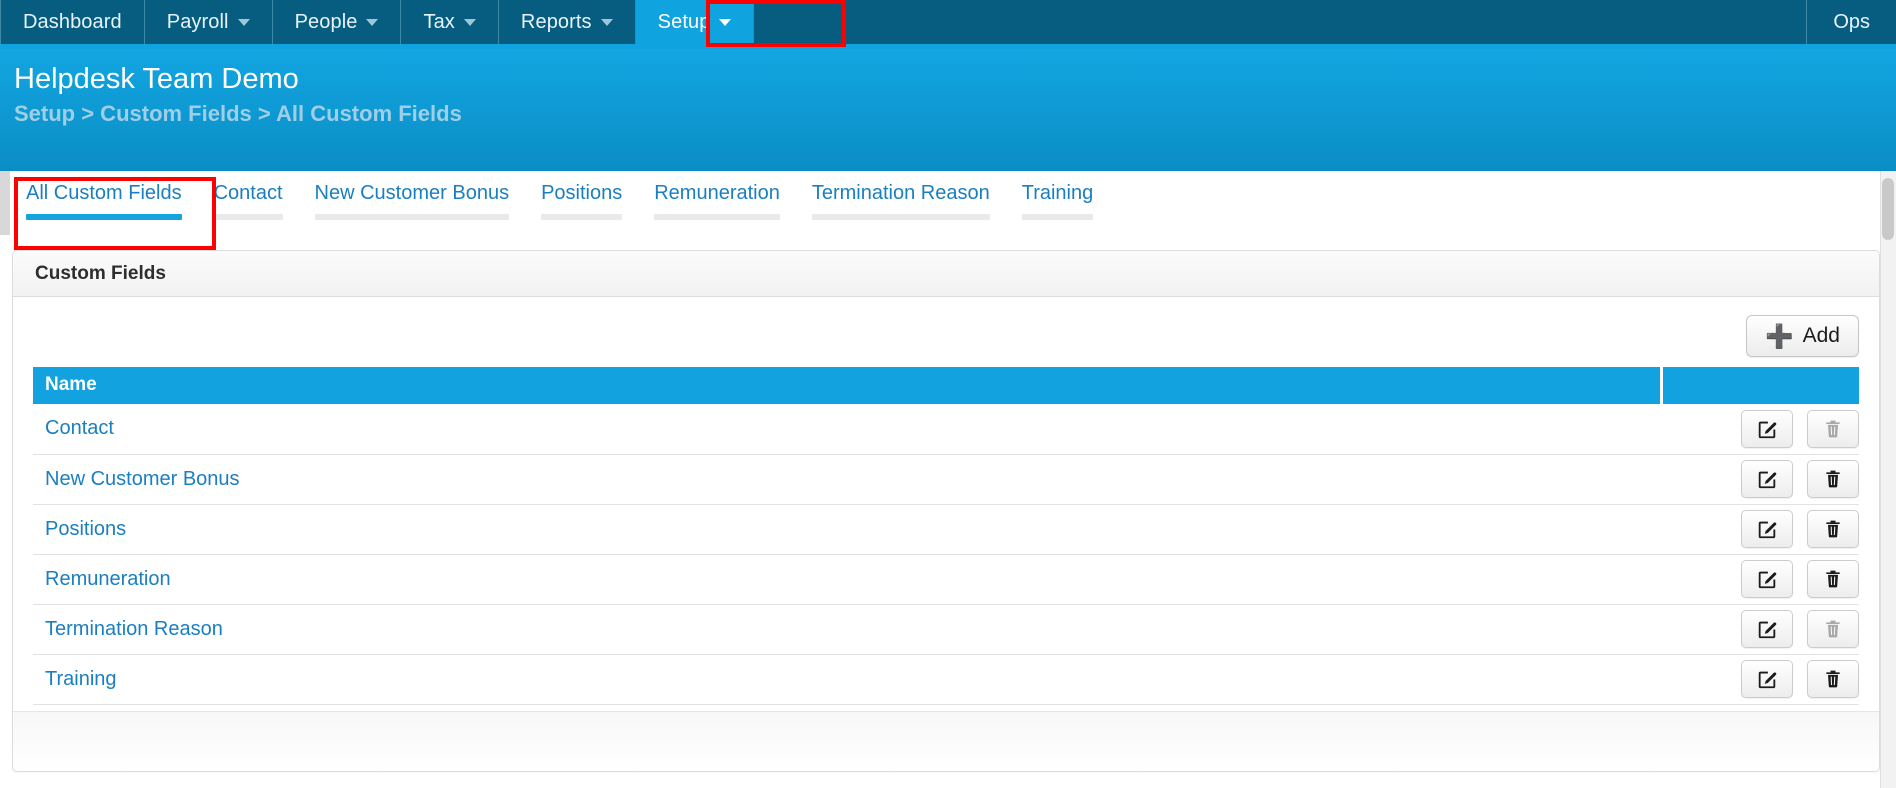 This screenshot has height=788, width=1896. What do you see at coordinates (1759, 385) in the screenshot?
I see `column-header-actions` at bounding box center [1759, 385].